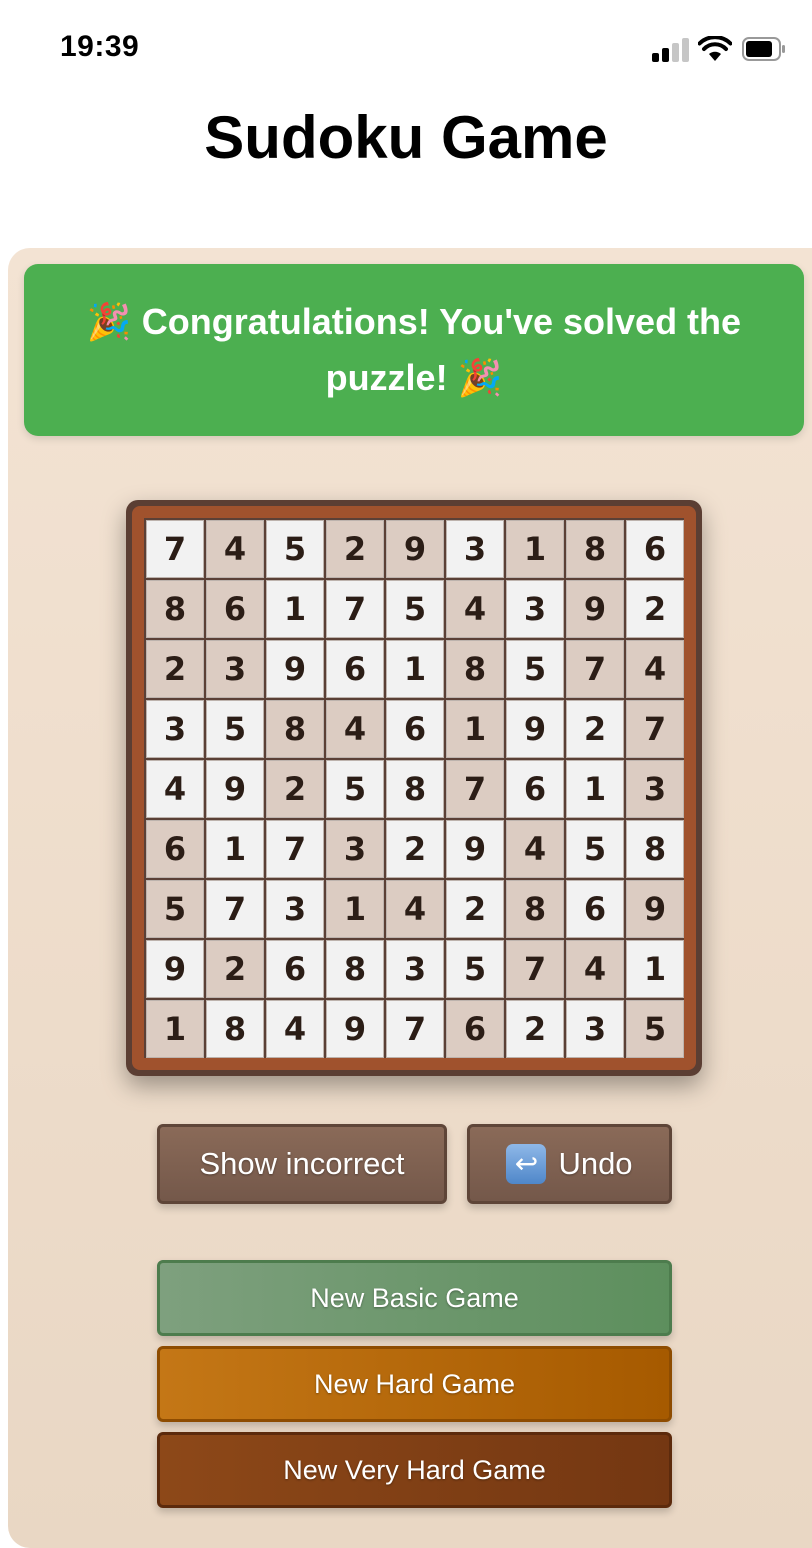  What do you see at coordinates (355, 1029) in the screenshot?
I see `sudoku-cell-r9-c4: 9` at bounding box center [355, 1029].